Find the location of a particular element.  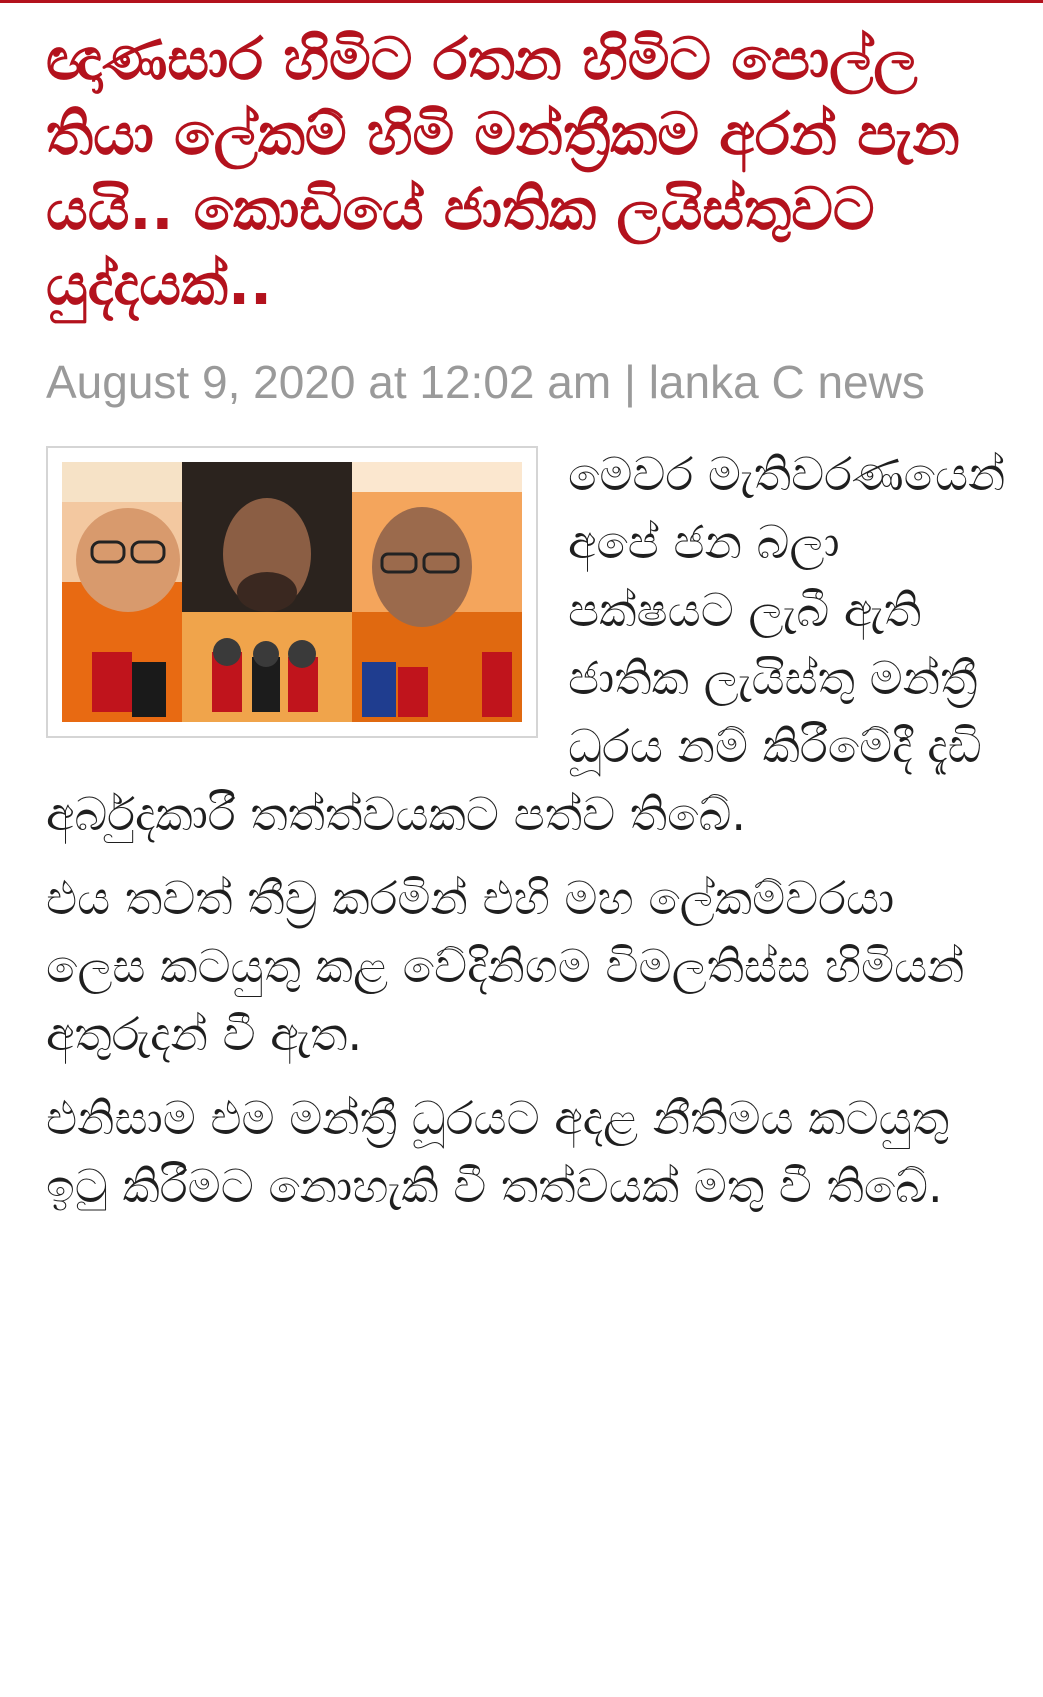

photo-three-monks is located at coordinates (292, 592).